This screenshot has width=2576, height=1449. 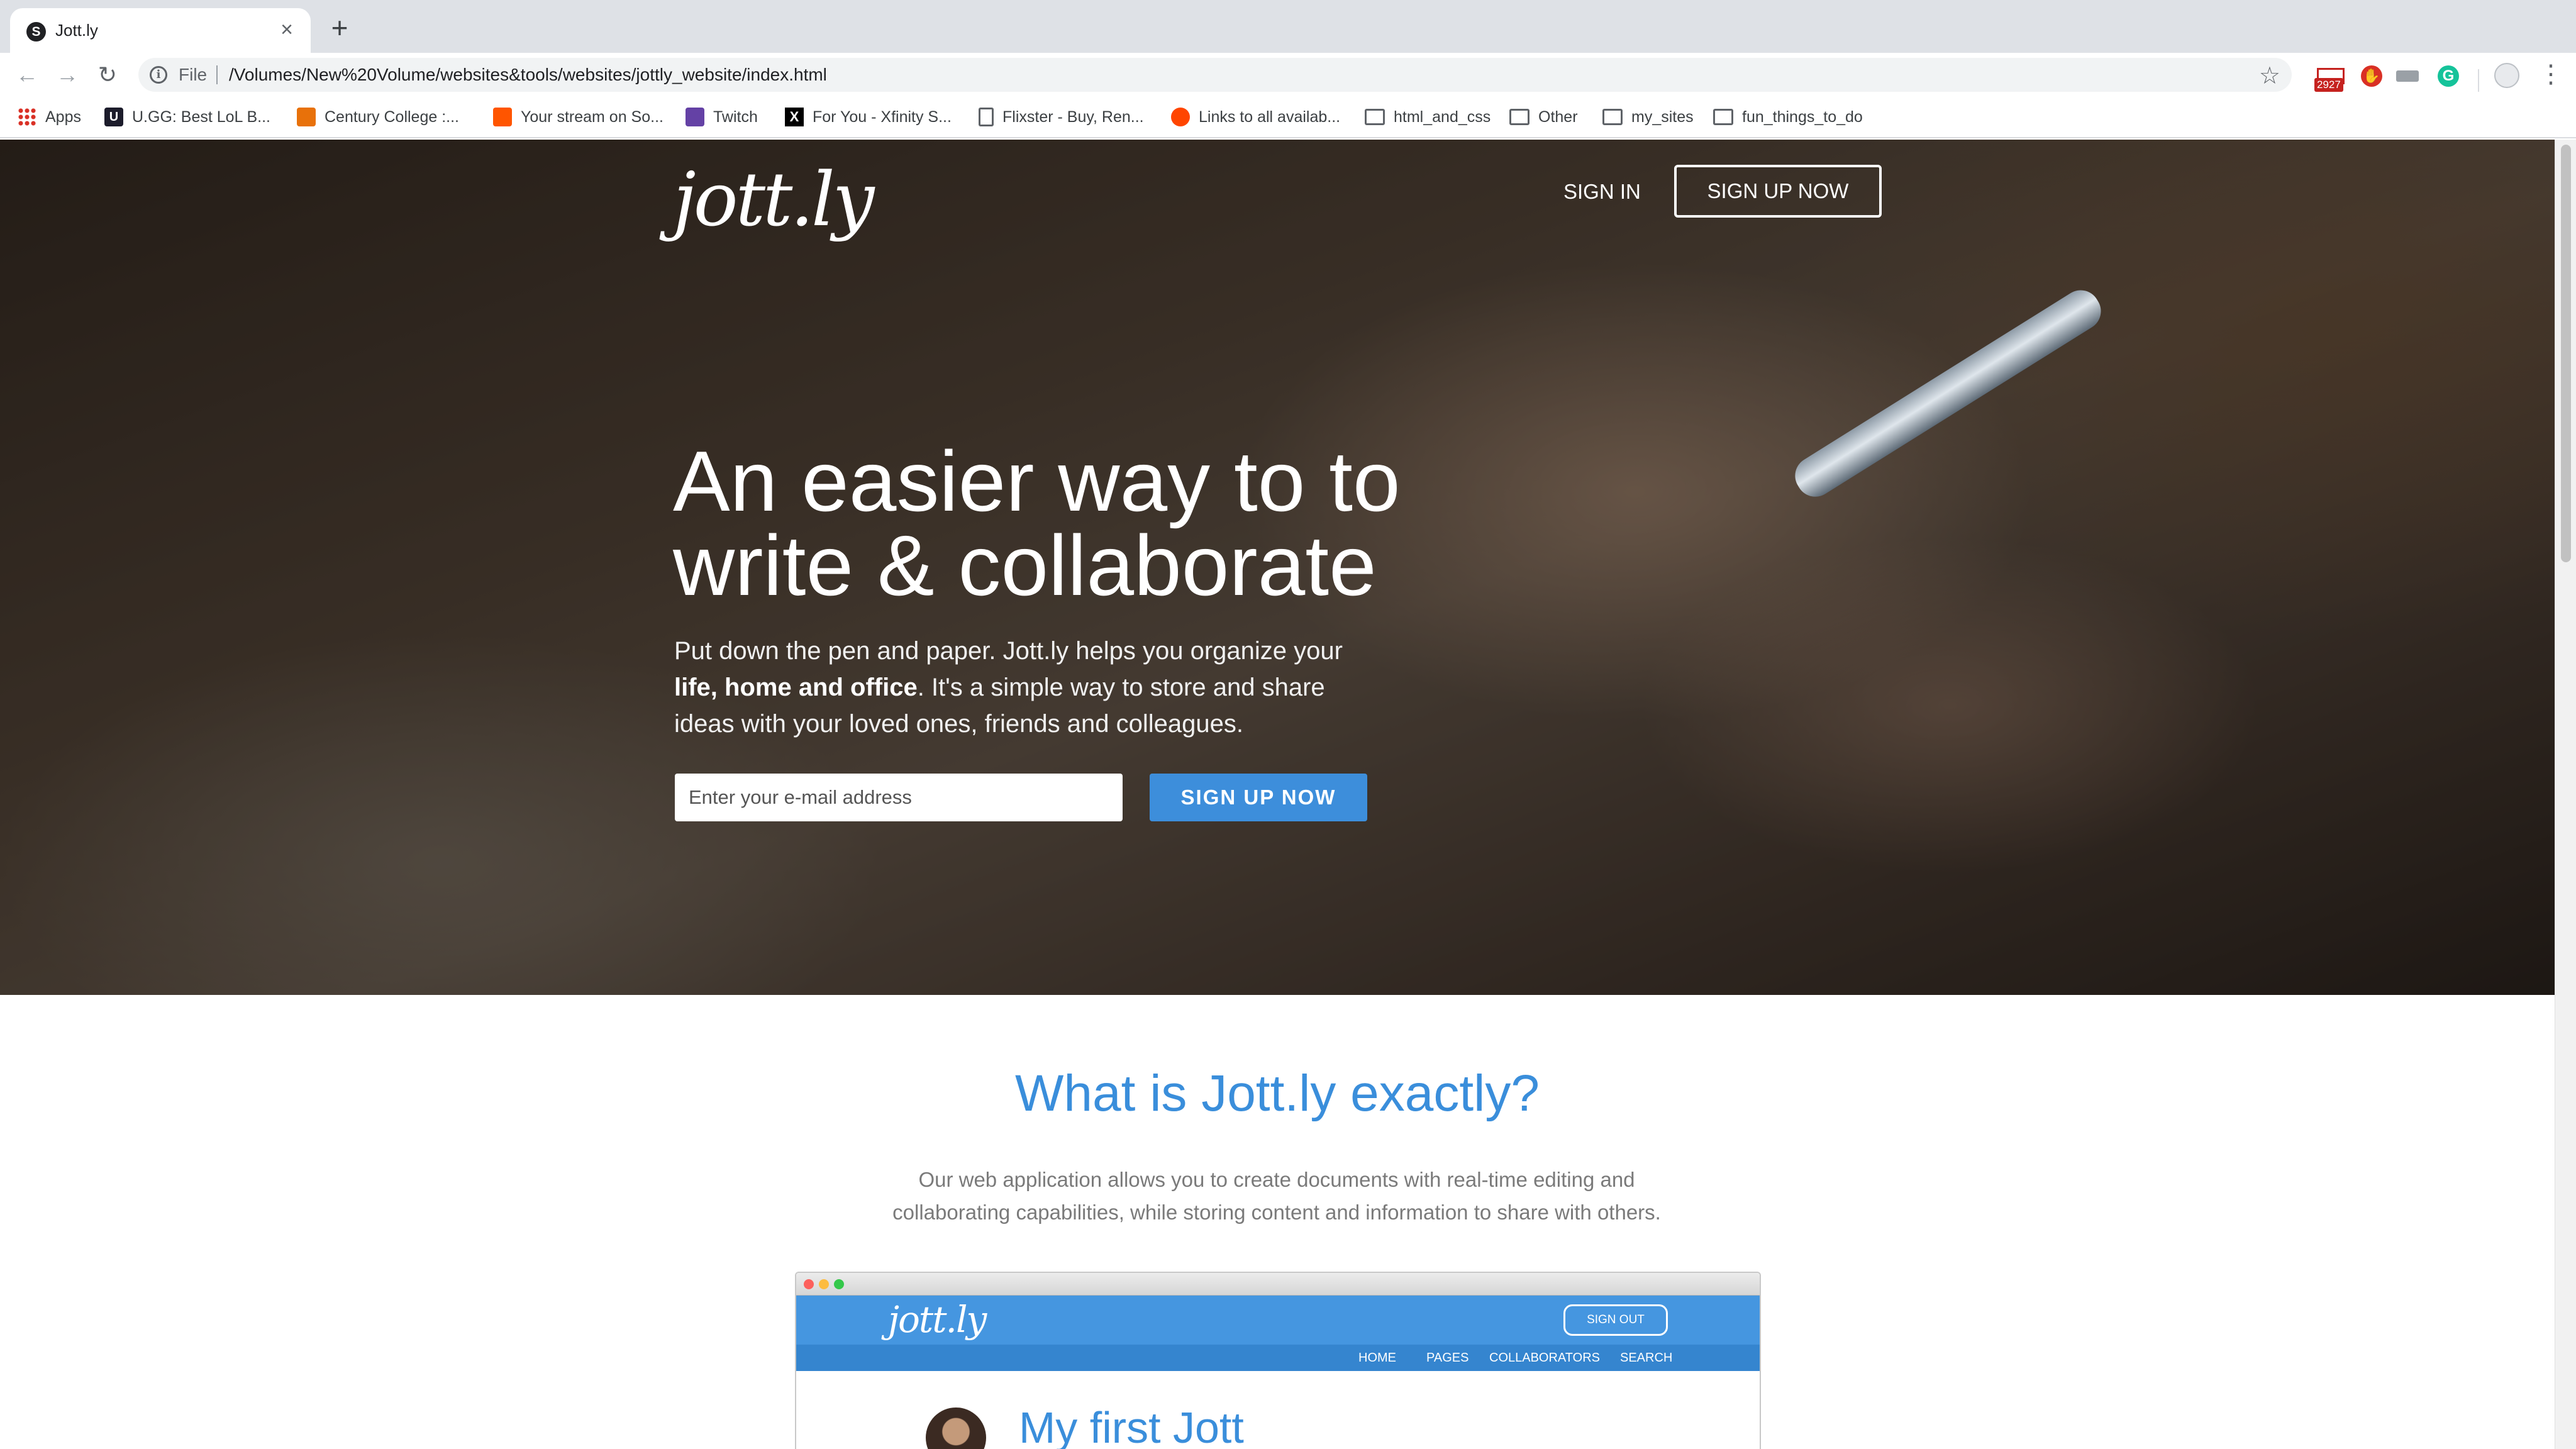 What do you see at coordinates (306, 117) in the screenshot?
I see `century-college-icon` at bounding box center [306, 117].